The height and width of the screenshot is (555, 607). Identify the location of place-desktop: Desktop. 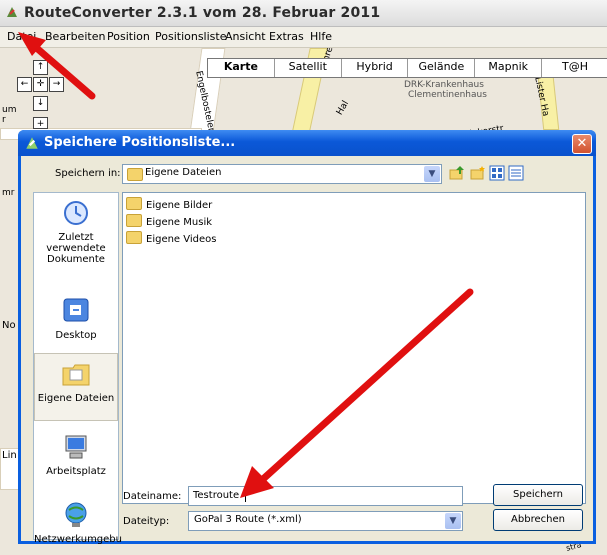
(76, 319).